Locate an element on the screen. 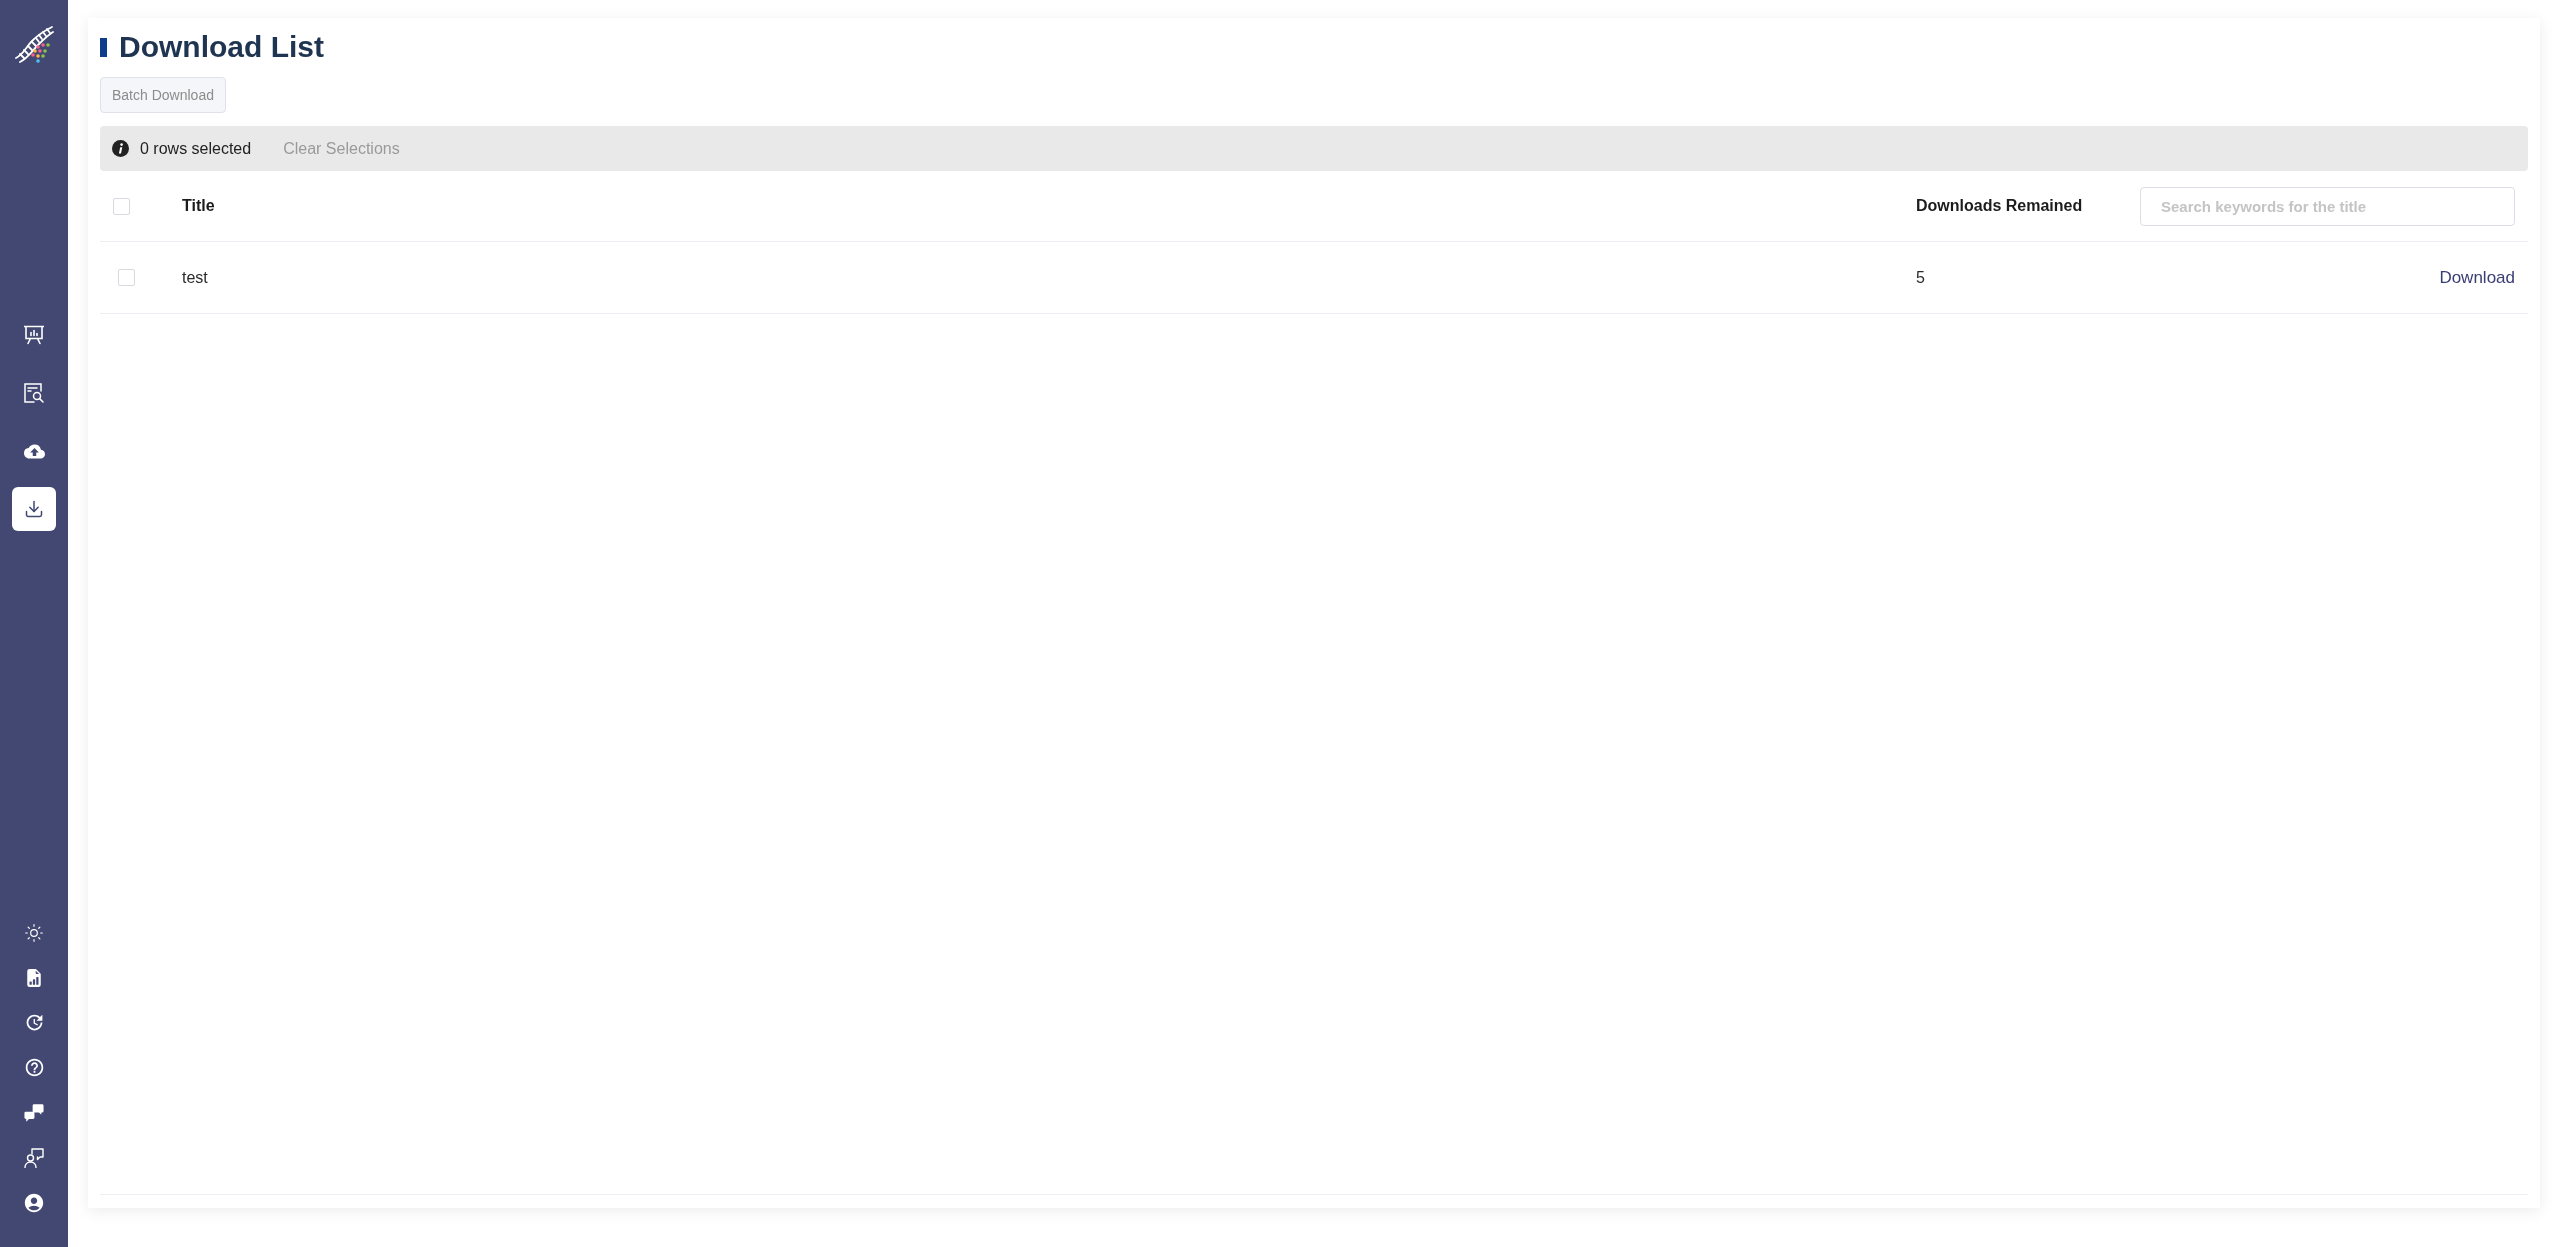 The image size is (2559, 1247). row-checkbox is located at coordinates (126, 277).